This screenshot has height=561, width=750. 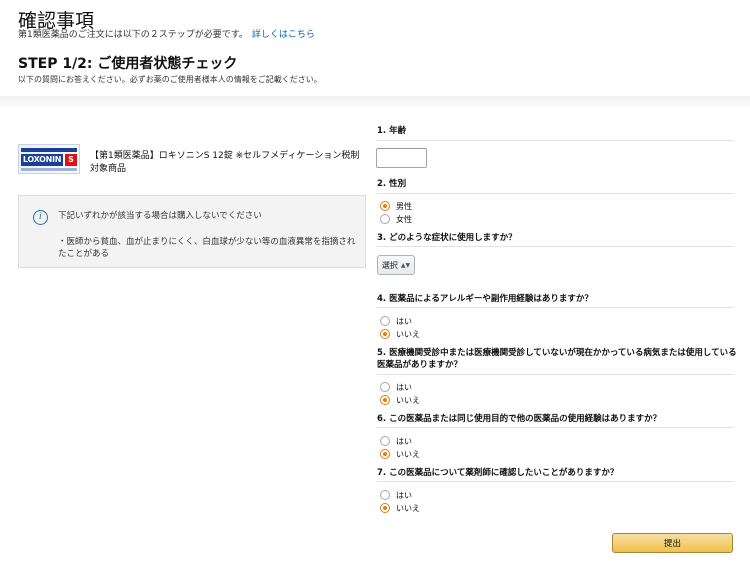 I want to click on product-image: LOXONIN S, so click(x=49, y=159).